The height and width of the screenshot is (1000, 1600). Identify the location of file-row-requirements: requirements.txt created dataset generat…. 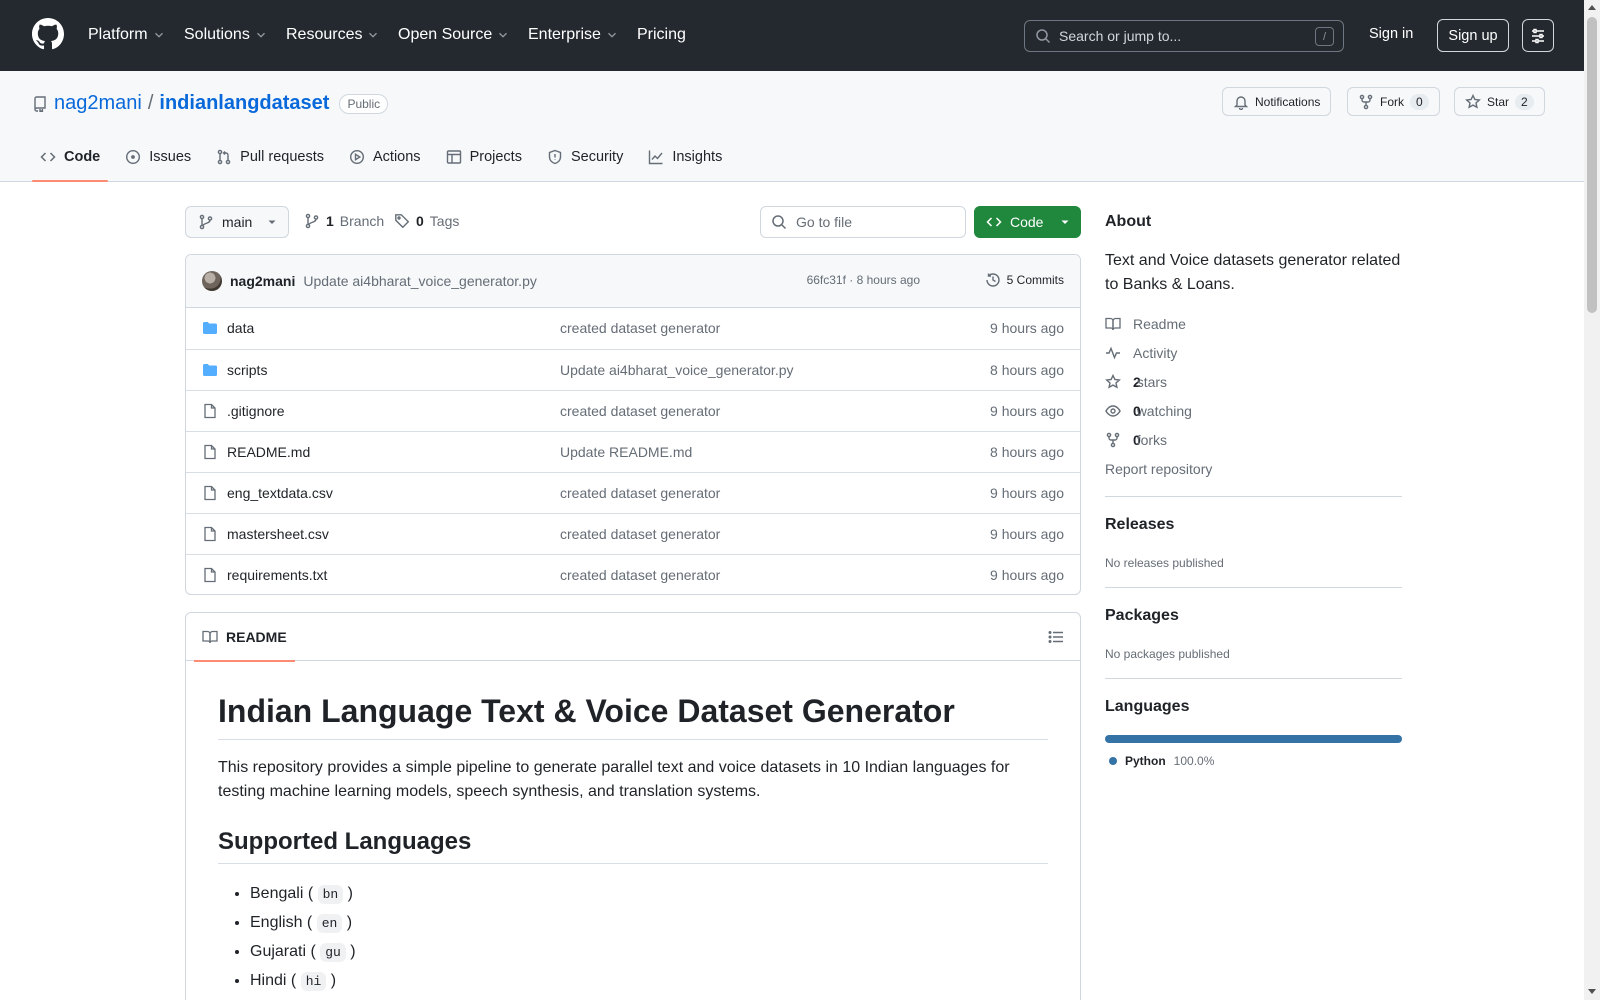
(633, 574).